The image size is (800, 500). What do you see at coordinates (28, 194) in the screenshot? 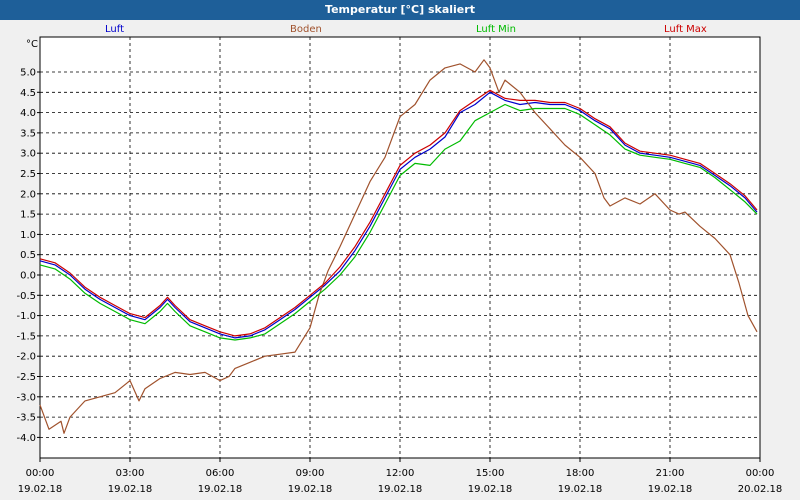
I see `y-tick-label: 2.0` at bounding box center [28, 194].